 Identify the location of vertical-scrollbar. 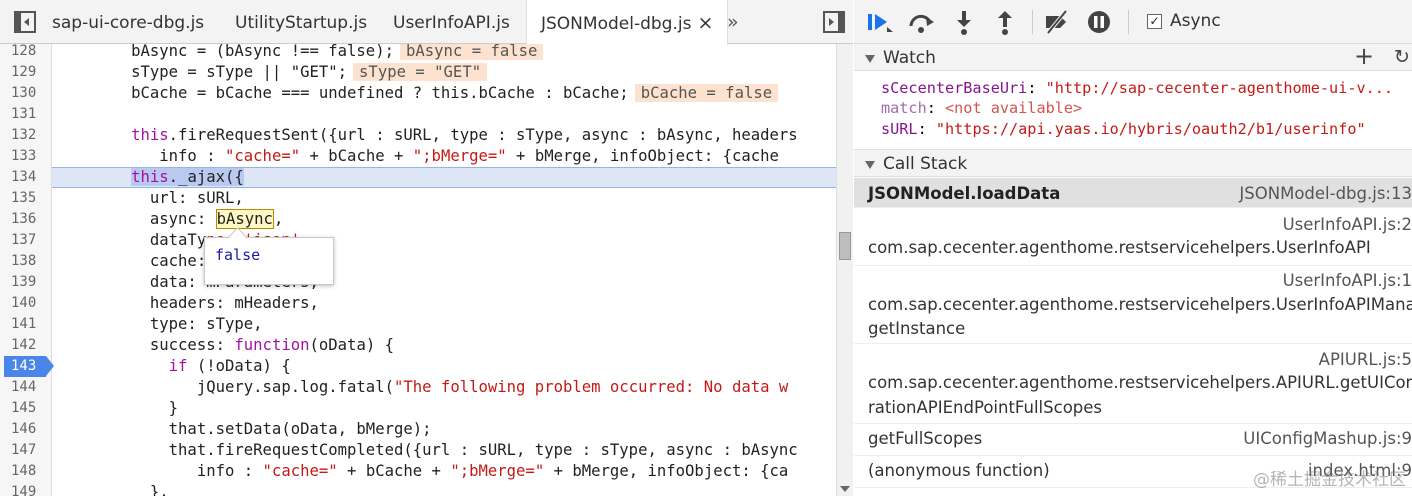
(844, 270).